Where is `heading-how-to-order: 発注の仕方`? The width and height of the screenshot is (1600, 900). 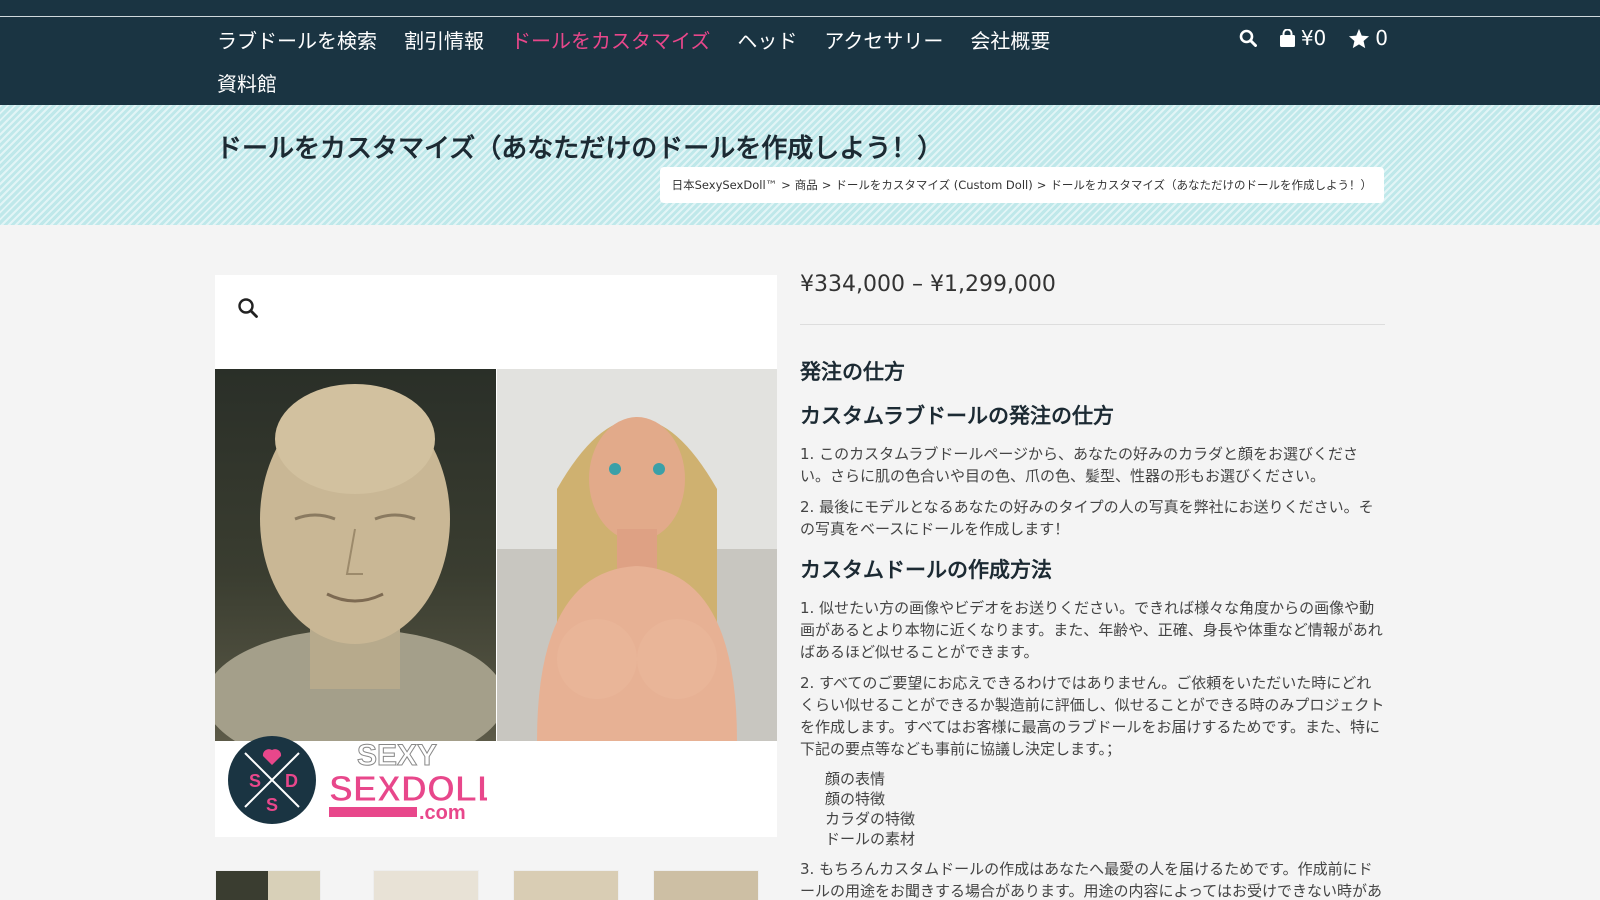
heading-how-to-order: 発注の仕方 is located at coordinates (852, 372).